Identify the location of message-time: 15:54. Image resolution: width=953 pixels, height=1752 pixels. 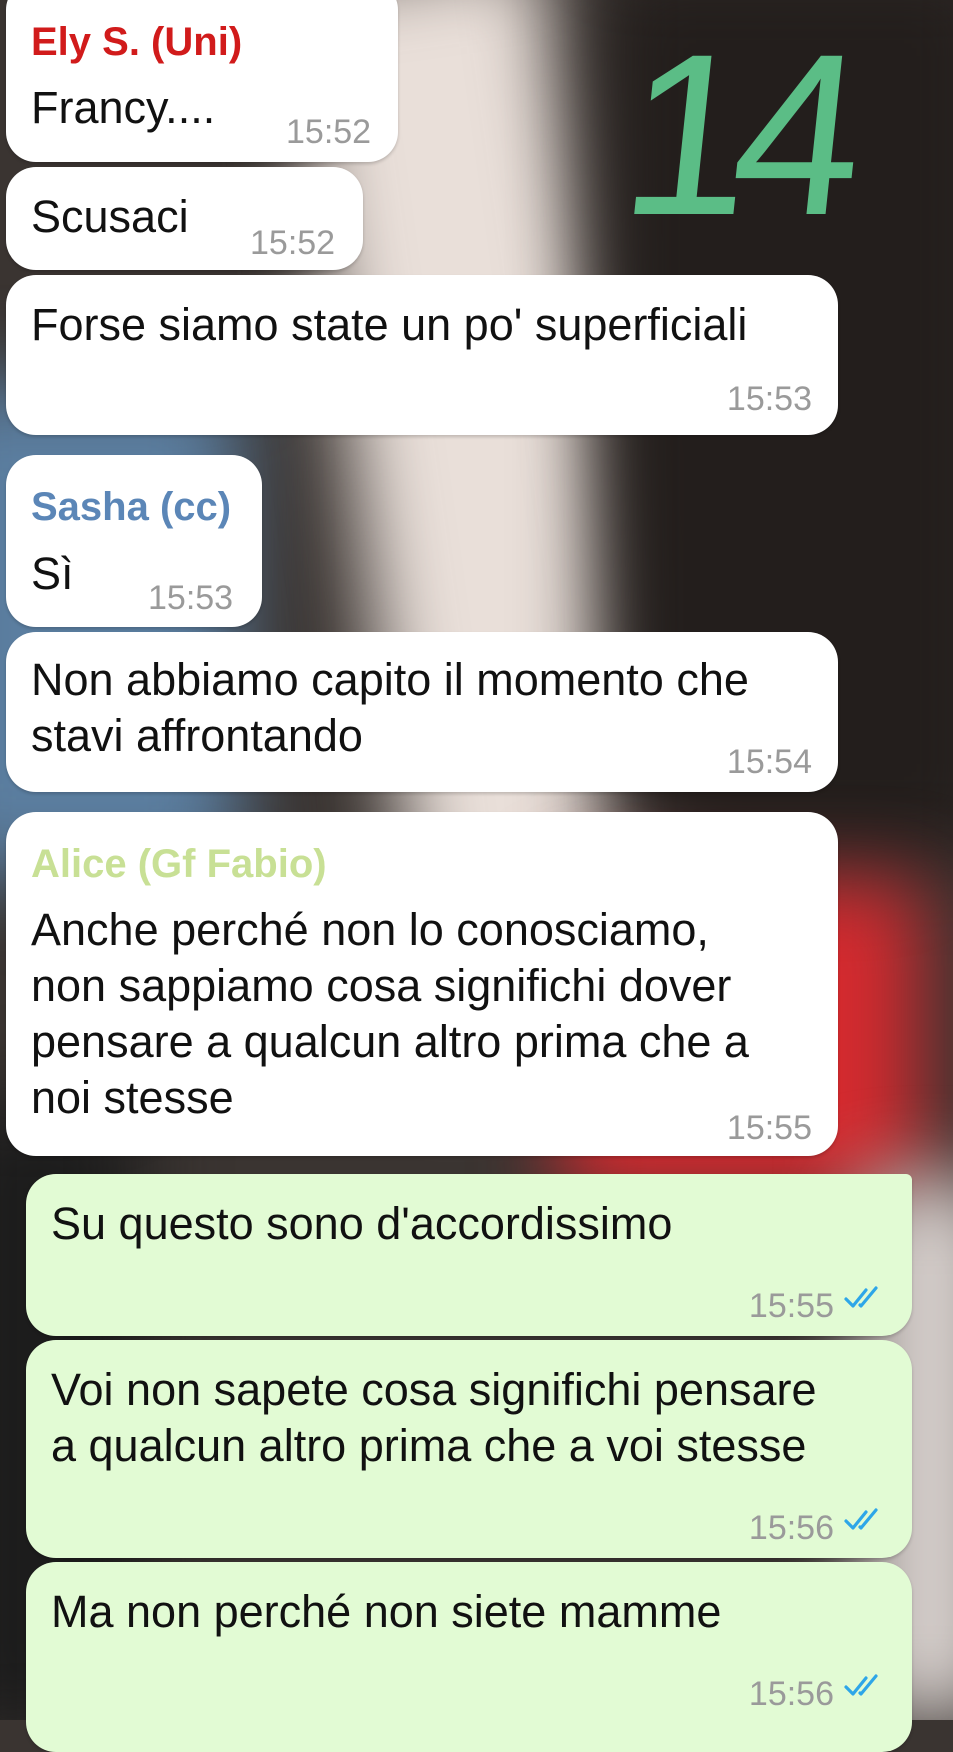
(769, 762).